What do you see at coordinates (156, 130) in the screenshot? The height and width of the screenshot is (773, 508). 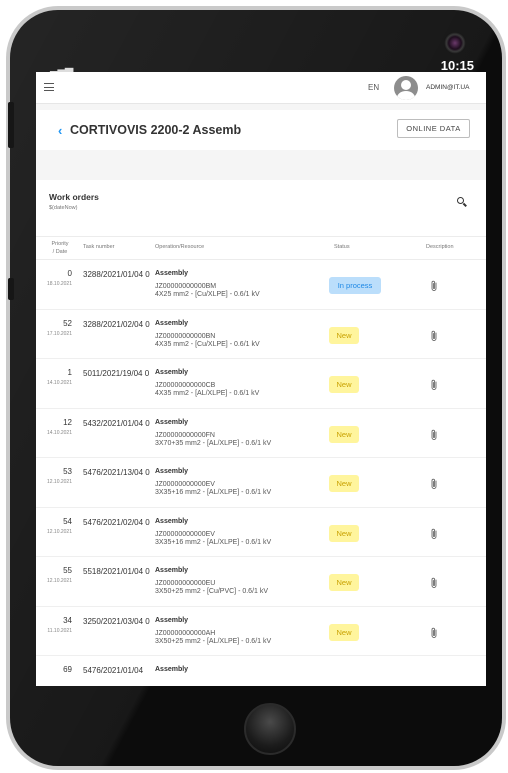 I see `page-title: CORTIVOVIS 2200-2 Assemb` at bounding box center [156, 130].